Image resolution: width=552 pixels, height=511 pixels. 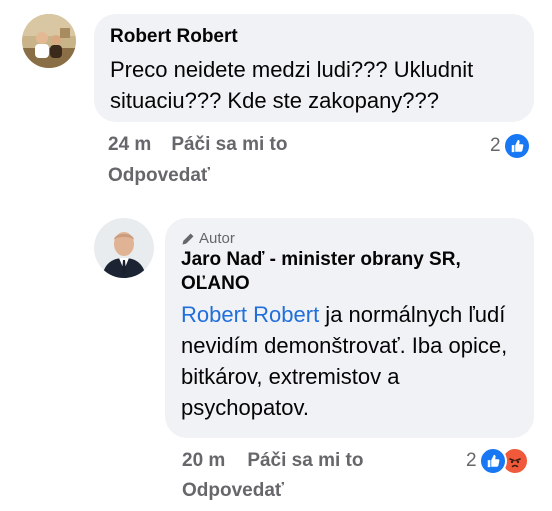 I want to click on mention-link: Robert Robert, so click(x=250, y=314).